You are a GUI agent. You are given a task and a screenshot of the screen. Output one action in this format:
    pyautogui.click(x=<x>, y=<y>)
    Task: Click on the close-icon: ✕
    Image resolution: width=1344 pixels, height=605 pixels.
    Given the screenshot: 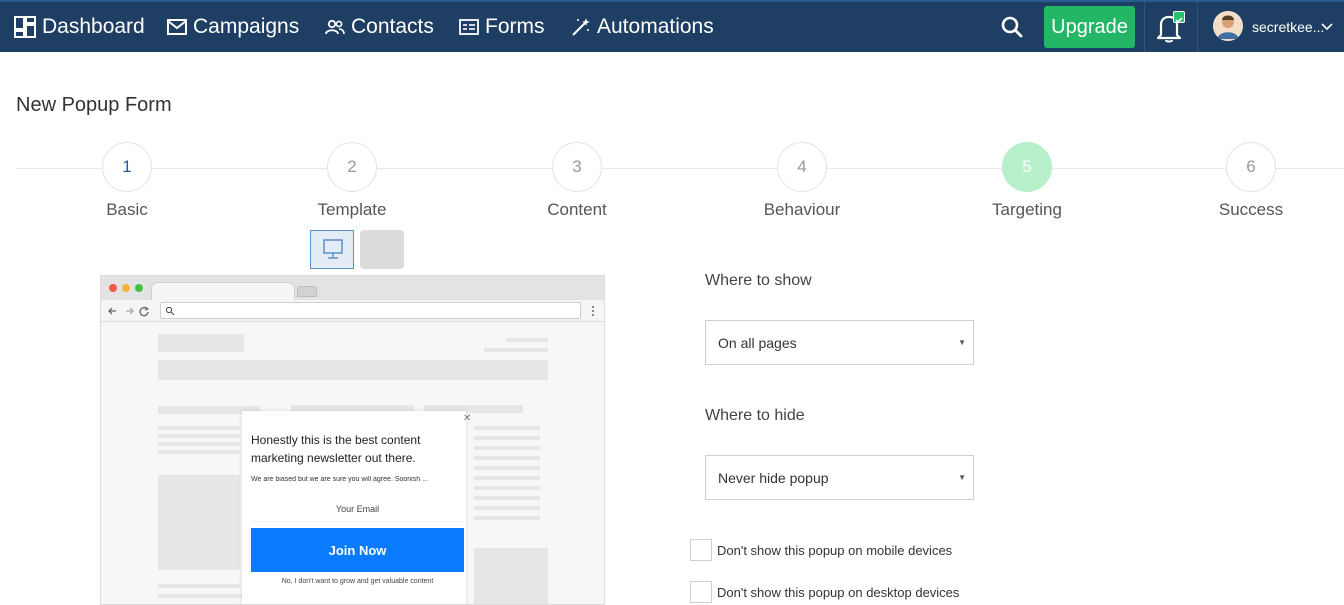 What is the action you would take?
    pyautogui.click(x=467, y=418)
    